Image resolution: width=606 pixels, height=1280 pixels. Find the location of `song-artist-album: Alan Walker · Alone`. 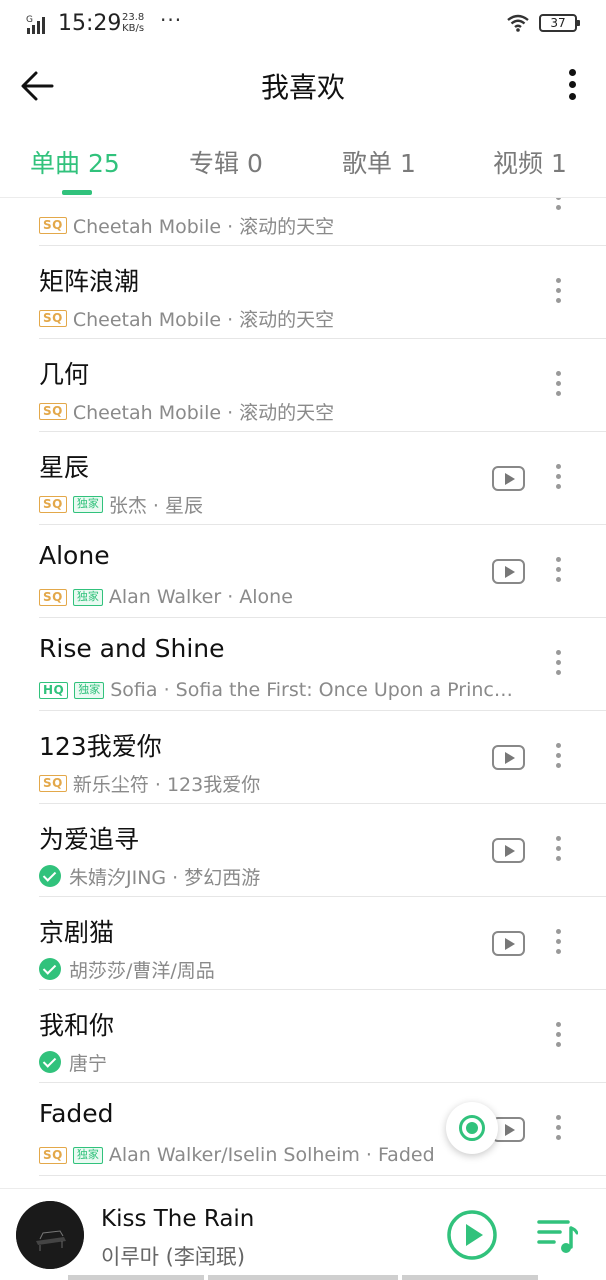

song-artist-album: Alan Walker · Alone is located at coordinates (200, 597).